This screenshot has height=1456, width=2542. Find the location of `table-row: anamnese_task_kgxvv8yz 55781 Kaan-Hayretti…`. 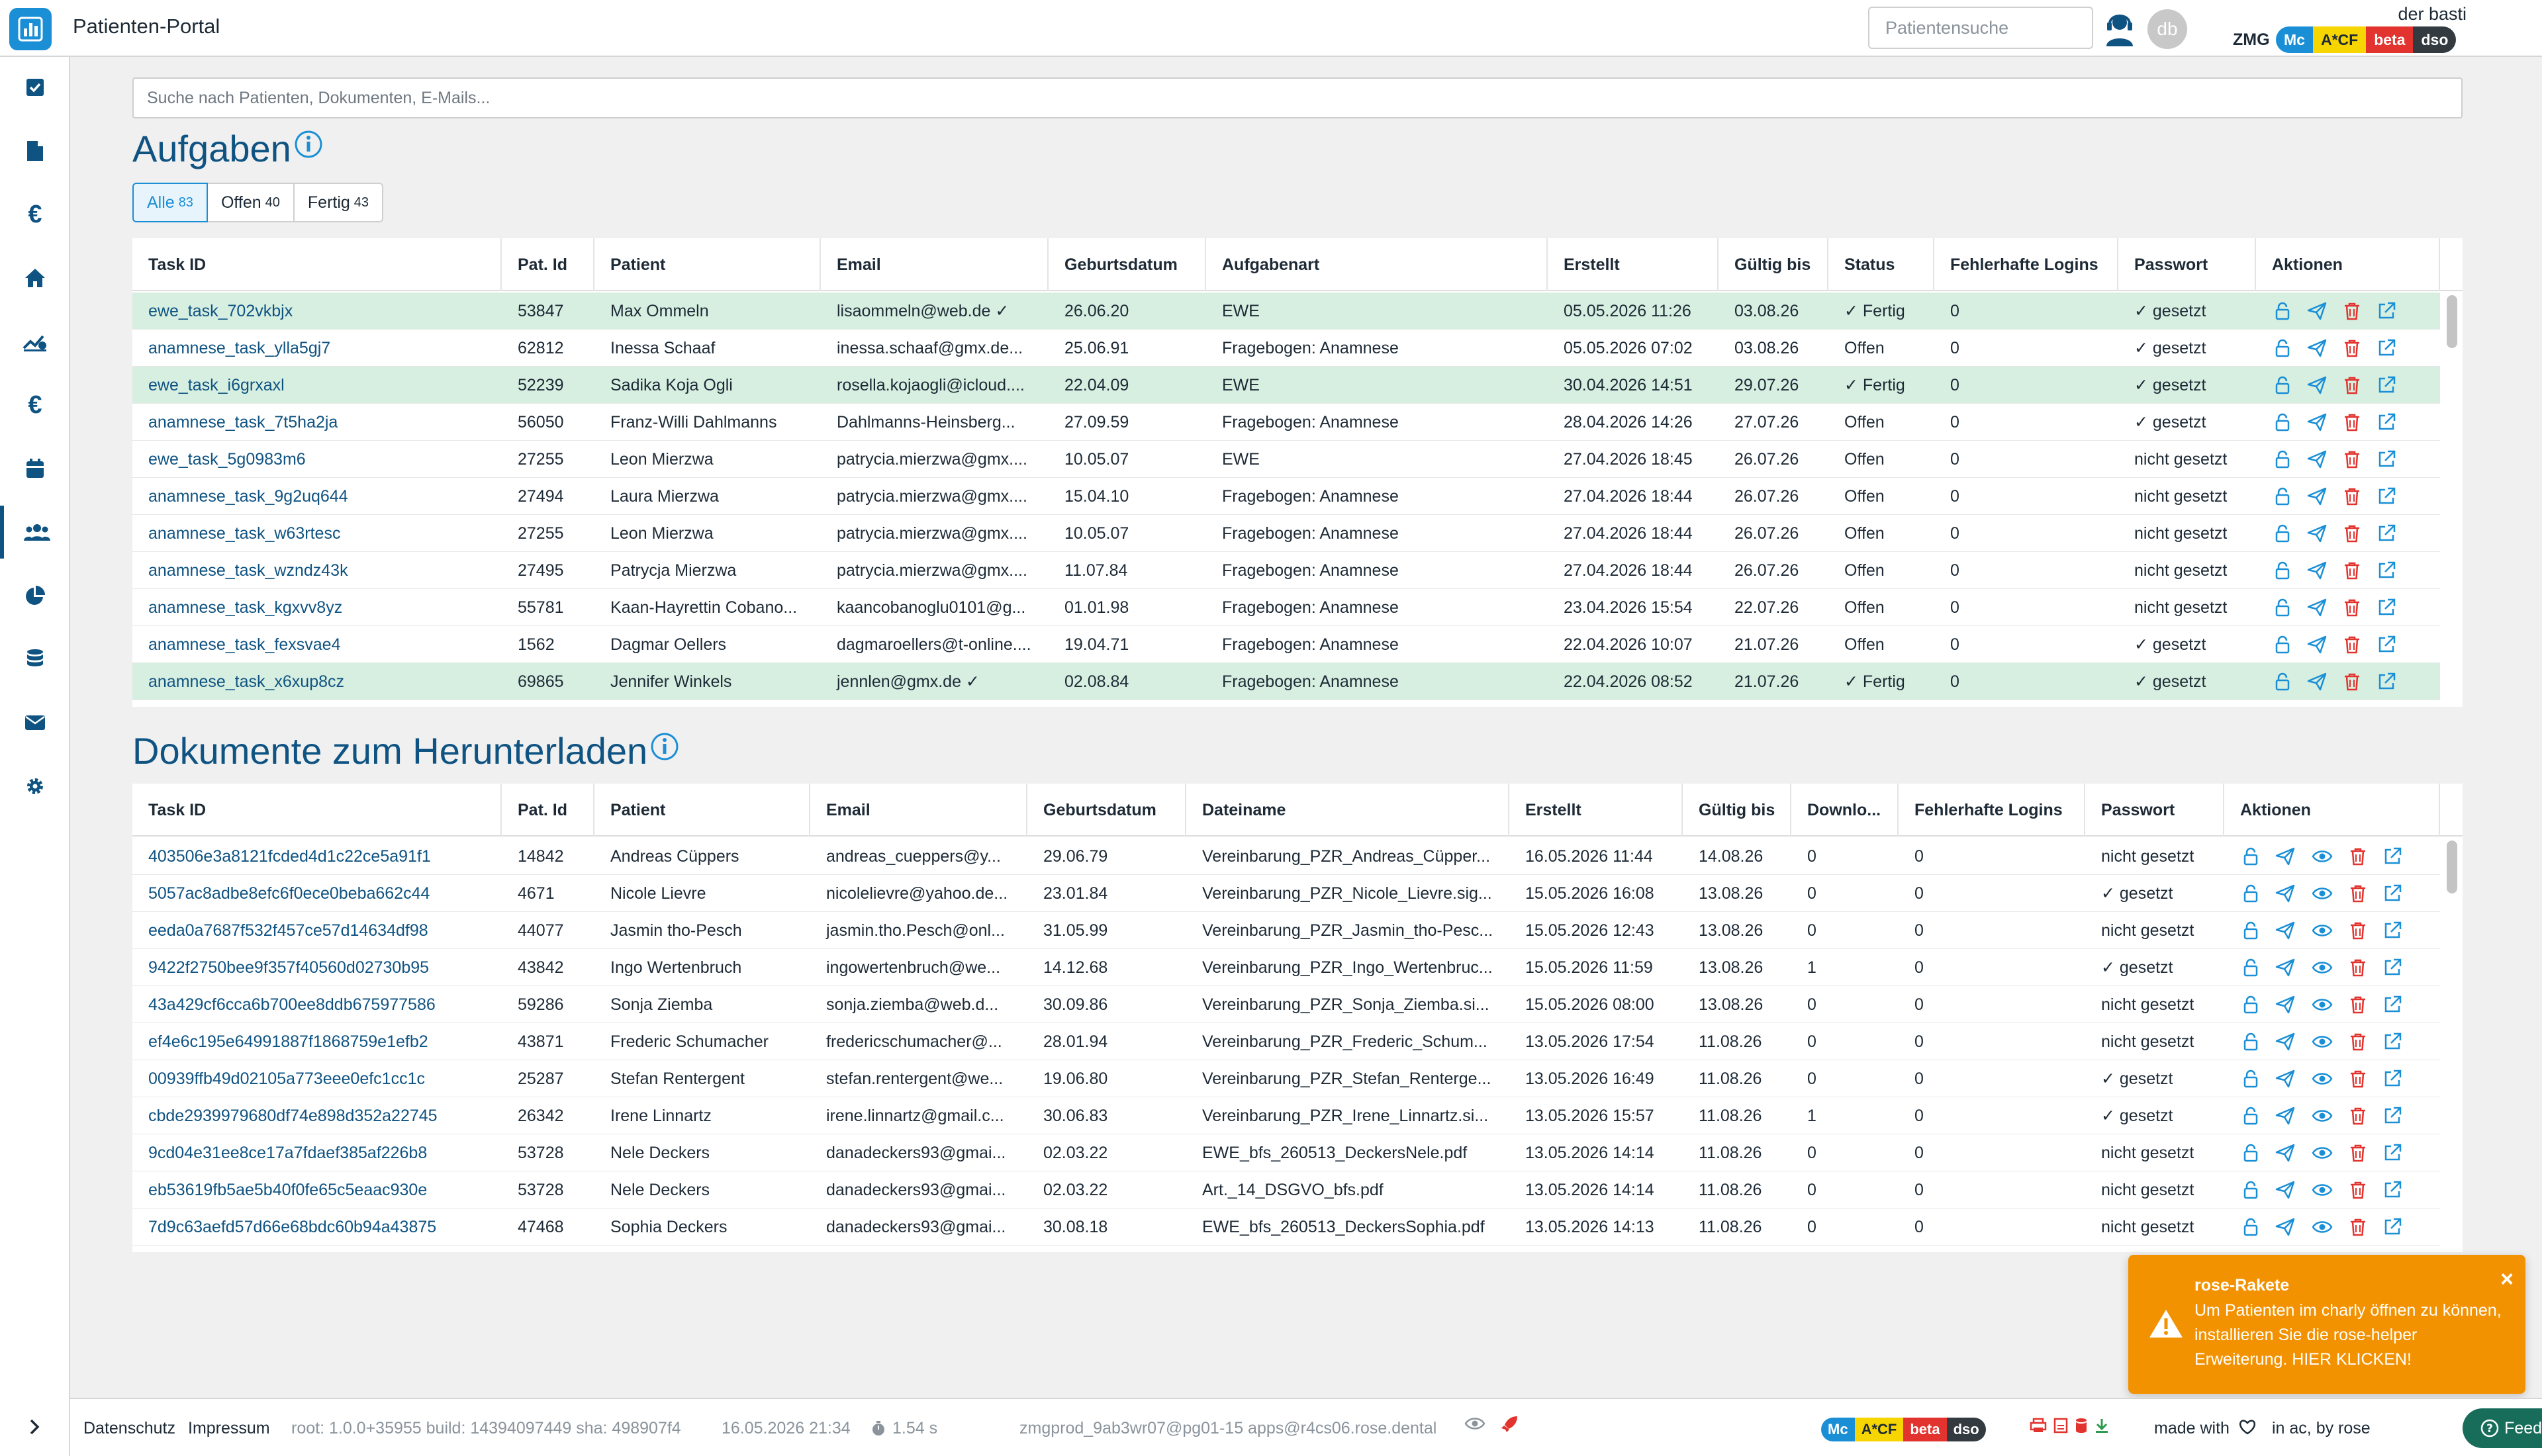

table-row: anamnese_task_kgxvv8yz 55781 Kaan-Hayretti… is located at coordinates (1286, 607).